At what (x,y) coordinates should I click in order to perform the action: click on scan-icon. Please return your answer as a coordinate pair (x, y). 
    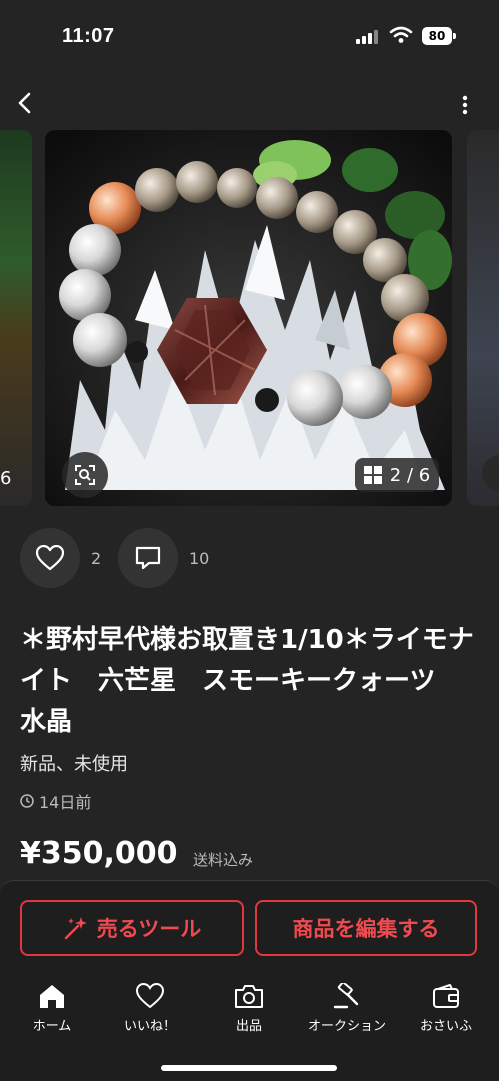
    Looking at the image, I should click on (85, 475).